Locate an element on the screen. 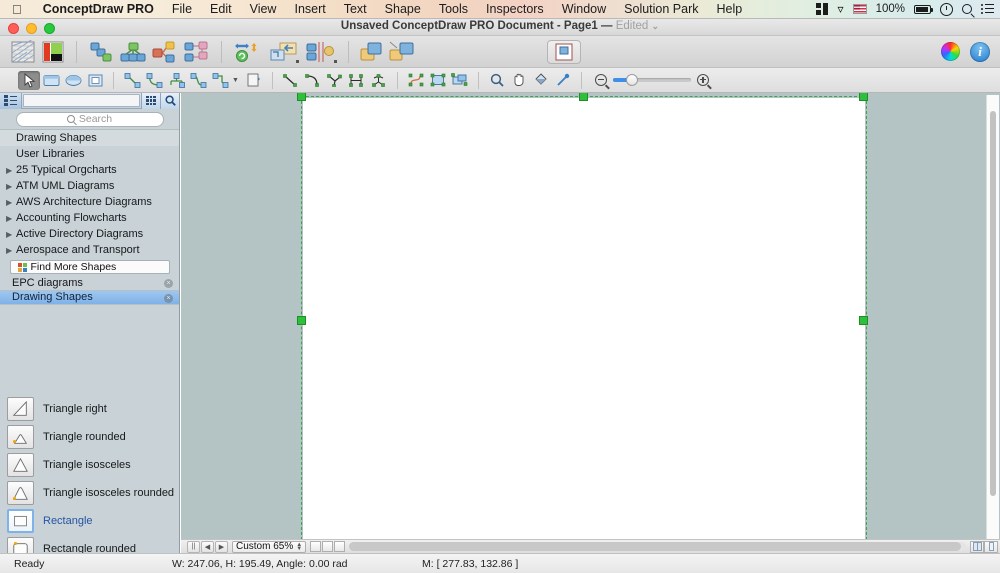  find-more-shapes-button: Find More Shapes is located at coordinates (89, 267).